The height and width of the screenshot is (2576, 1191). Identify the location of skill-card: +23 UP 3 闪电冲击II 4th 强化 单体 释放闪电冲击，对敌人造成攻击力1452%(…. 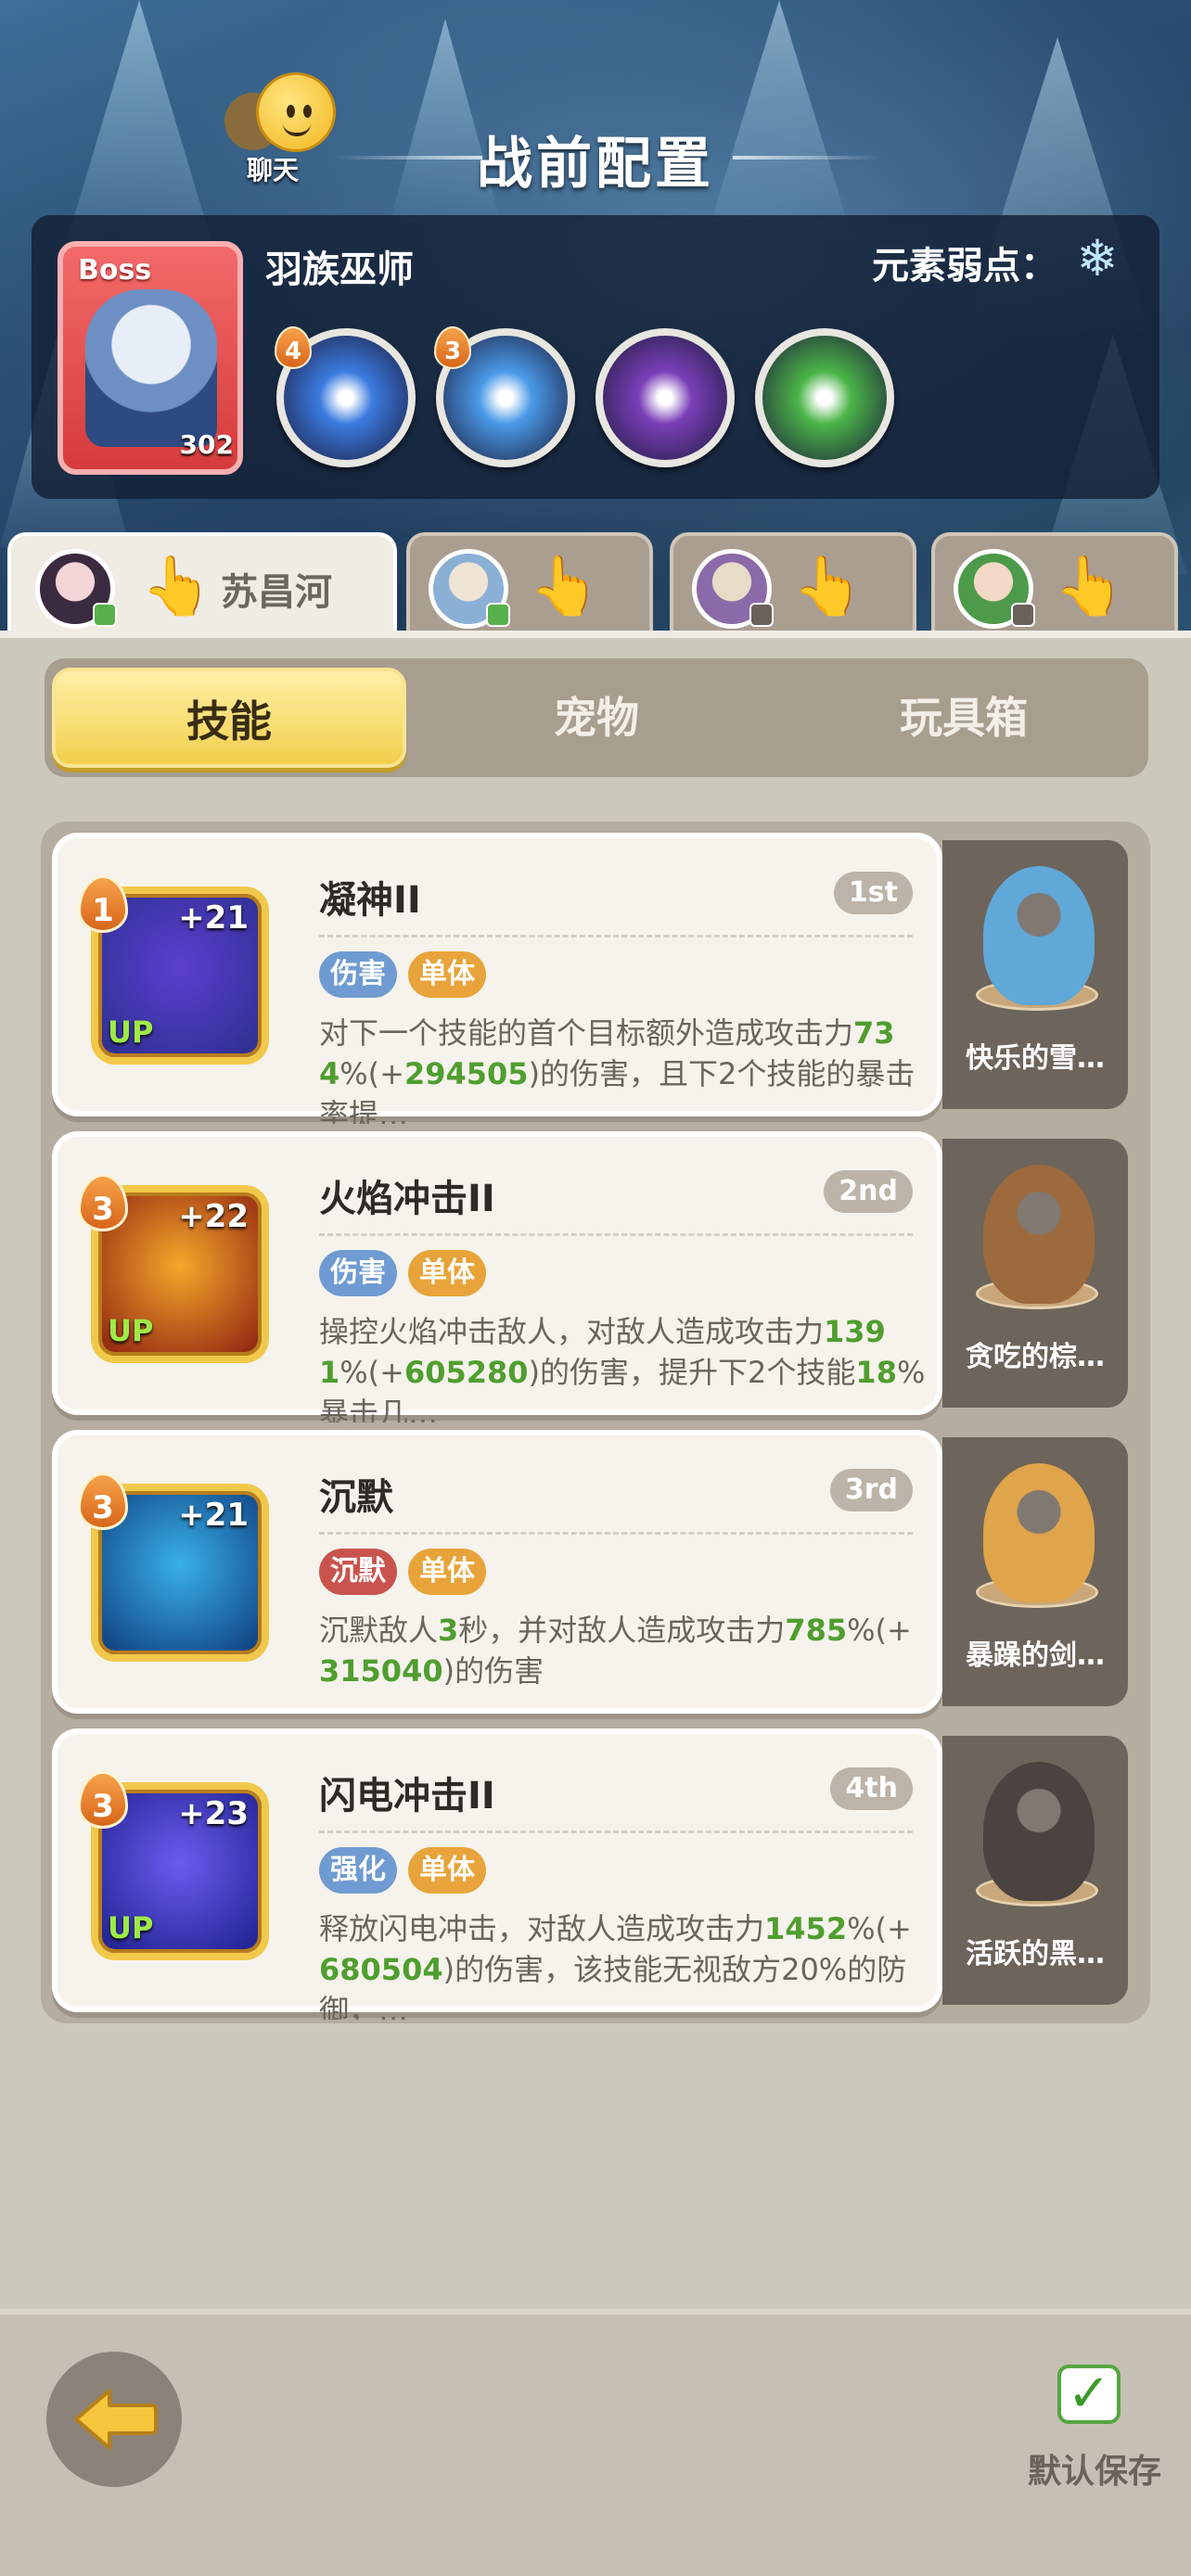
(497, 1874).